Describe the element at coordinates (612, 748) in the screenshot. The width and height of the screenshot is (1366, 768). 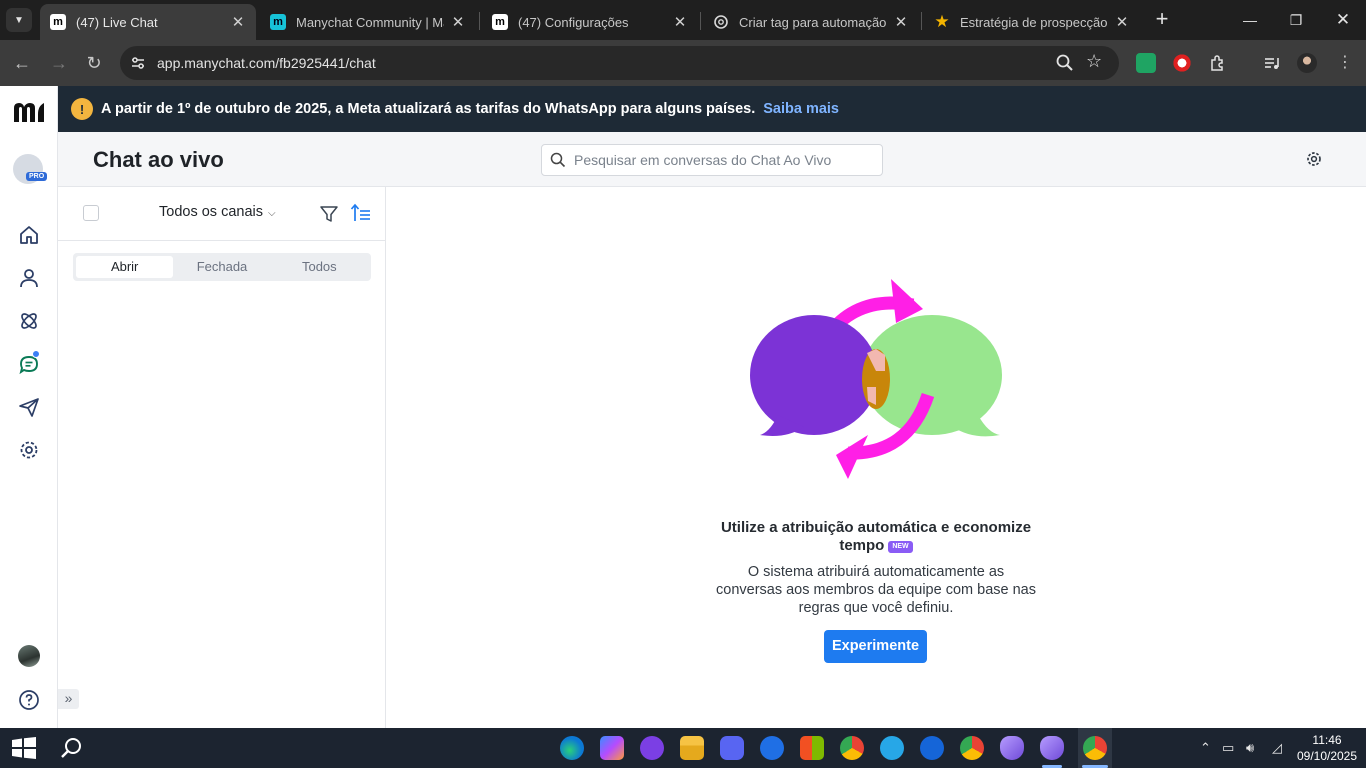
I see `copilot-icon` at that location.